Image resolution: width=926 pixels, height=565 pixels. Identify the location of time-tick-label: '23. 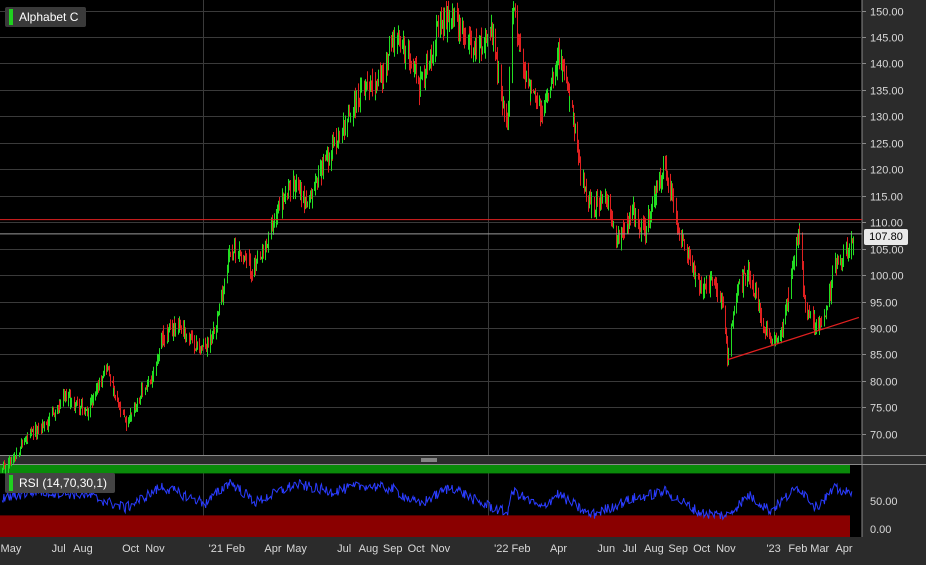
(773, 549).